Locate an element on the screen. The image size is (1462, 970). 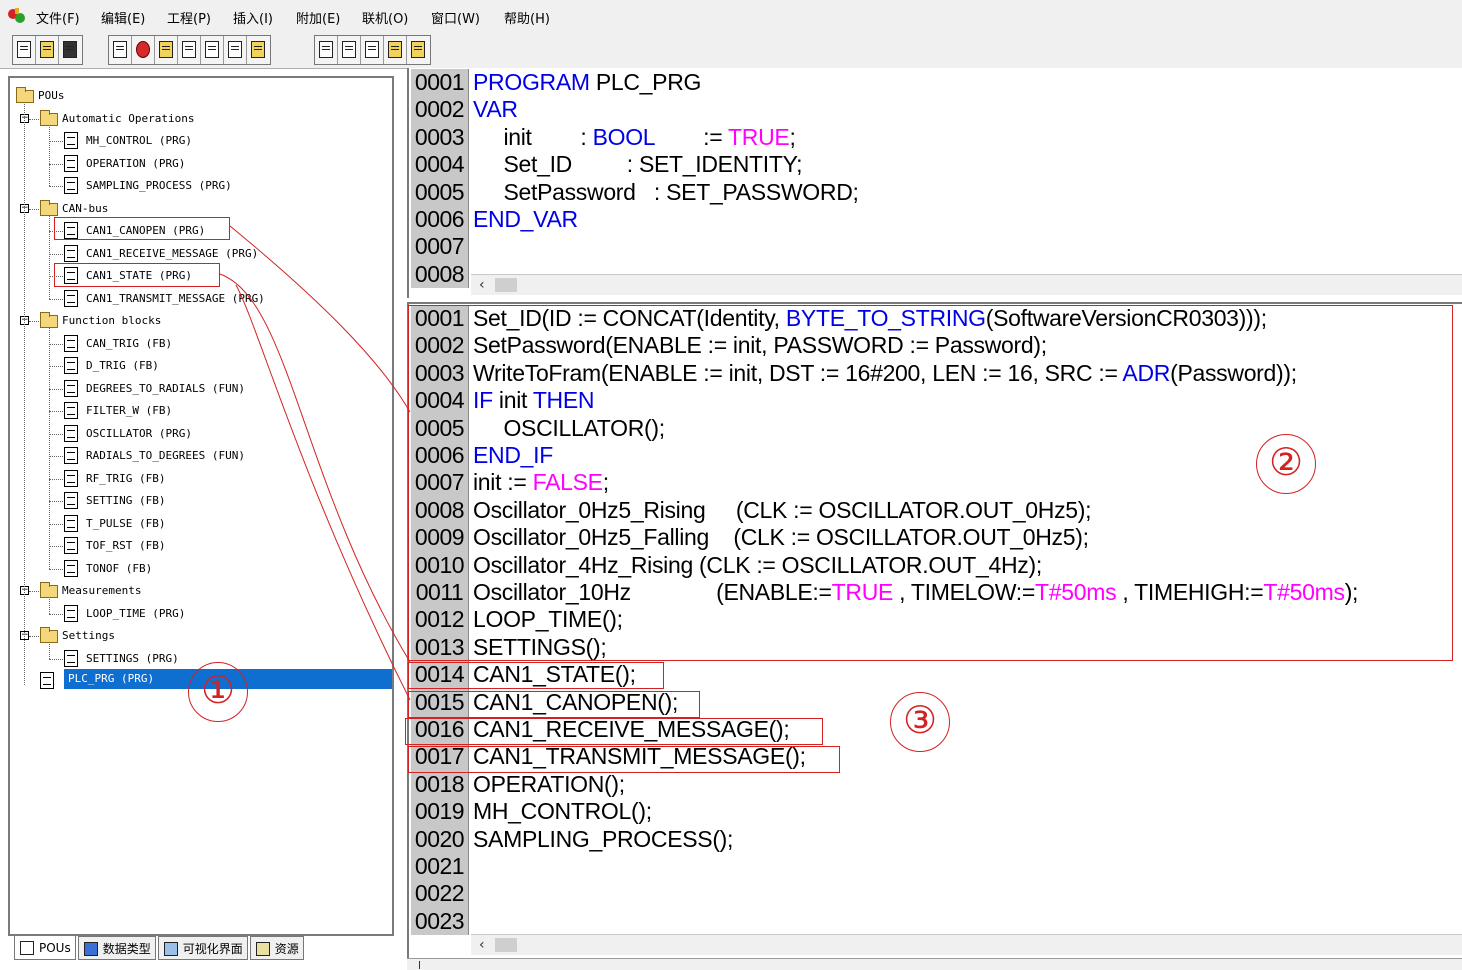
declaration-hscrollbar: ‹ is located at coordinates (966, 284).